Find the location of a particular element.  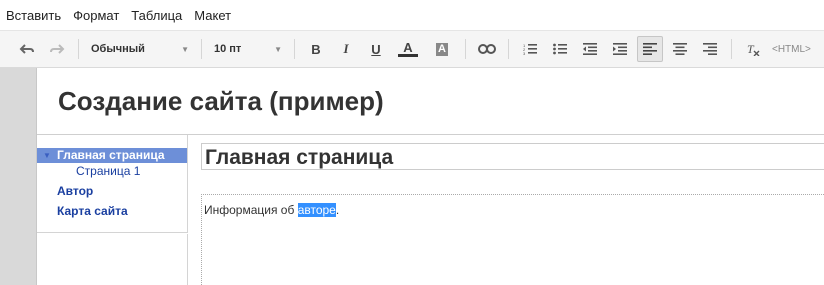

insert-link-button is located at coordinates (487, 49).